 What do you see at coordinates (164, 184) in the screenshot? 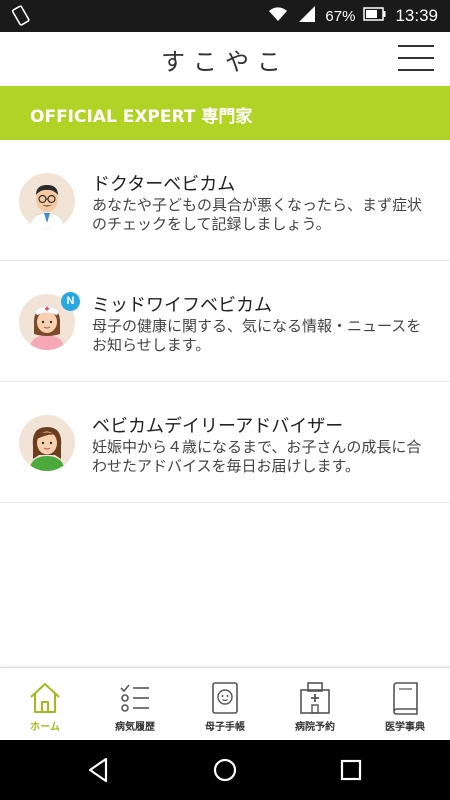
I see `expert-name: ドクターベビカム` at bounding box center [164, 184].